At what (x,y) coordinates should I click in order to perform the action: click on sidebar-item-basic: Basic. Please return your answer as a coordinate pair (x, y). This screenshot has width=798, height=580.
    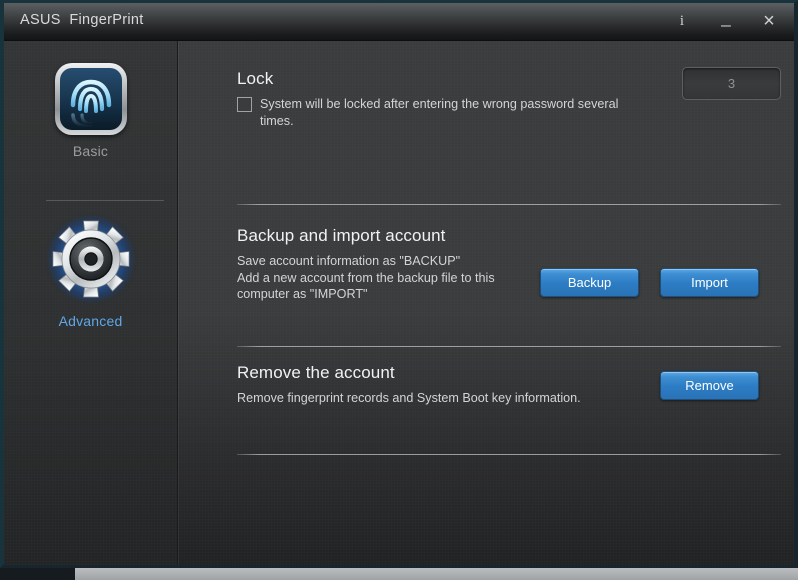
    Looking at the image, I should click on (90, 111).